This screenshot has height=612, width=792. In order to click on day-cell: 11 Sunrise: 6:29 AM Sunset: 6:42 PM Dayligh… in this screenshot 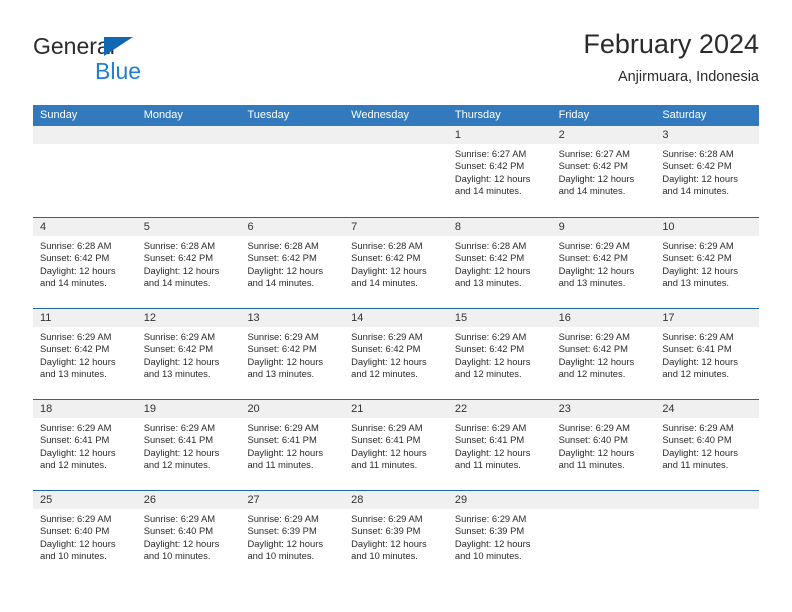, I will do `click(85, 354)`.